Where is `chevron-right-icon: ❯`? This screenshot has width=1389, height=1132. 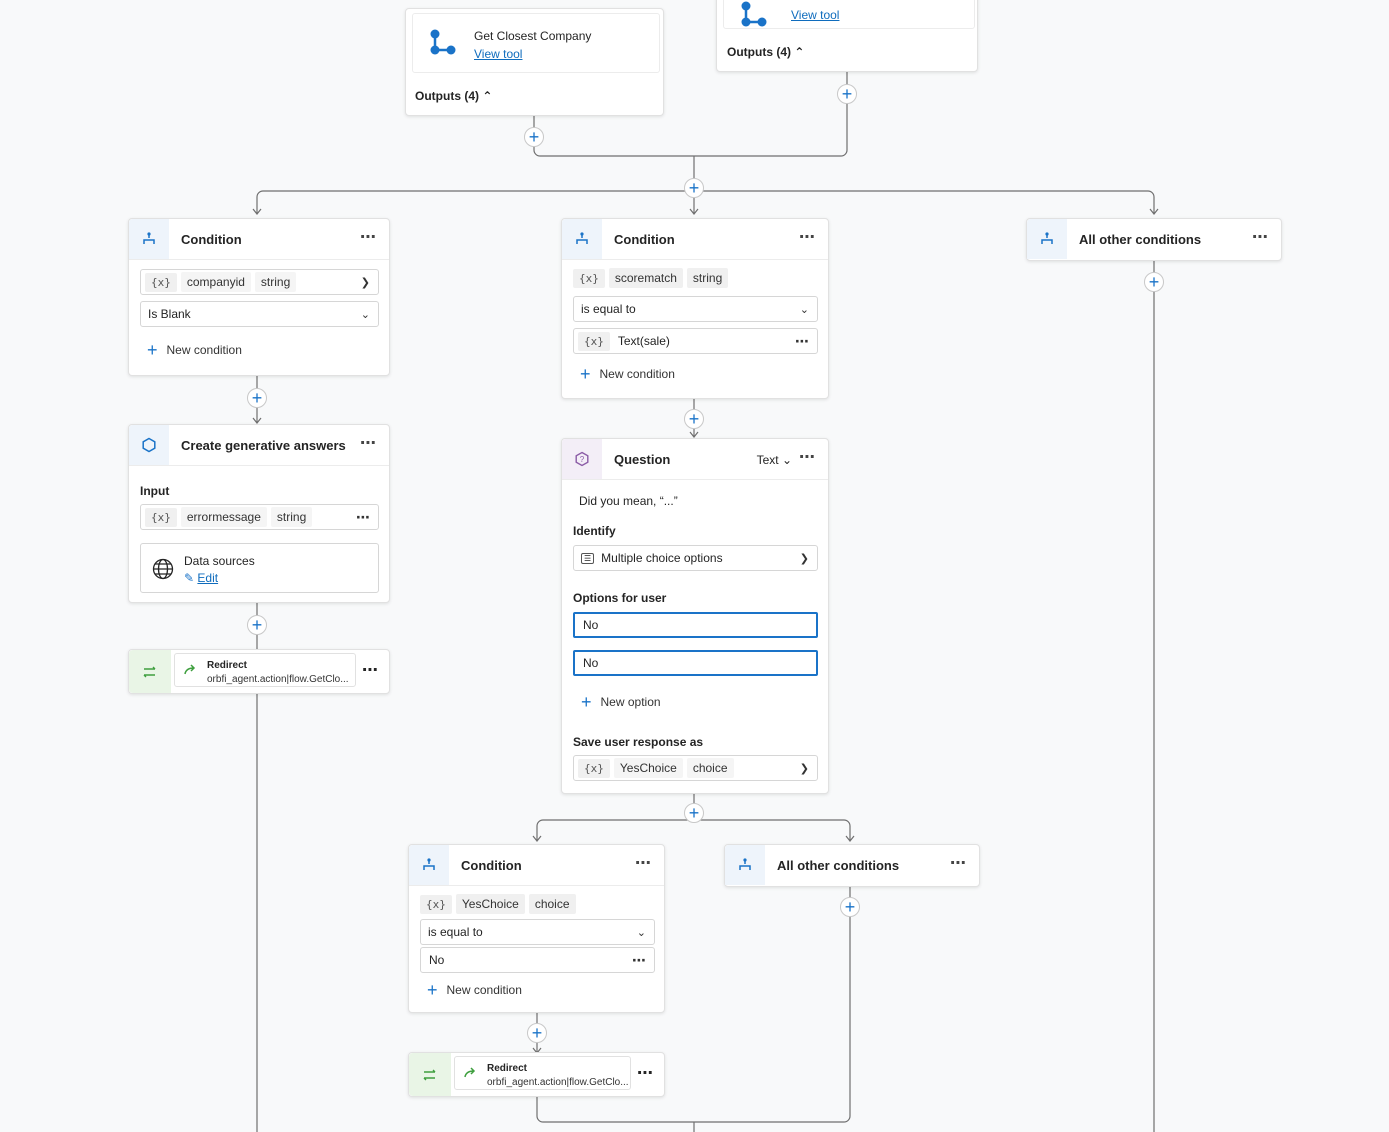 chevron-right-icon: ❯ is located at coordinates (365, 282).